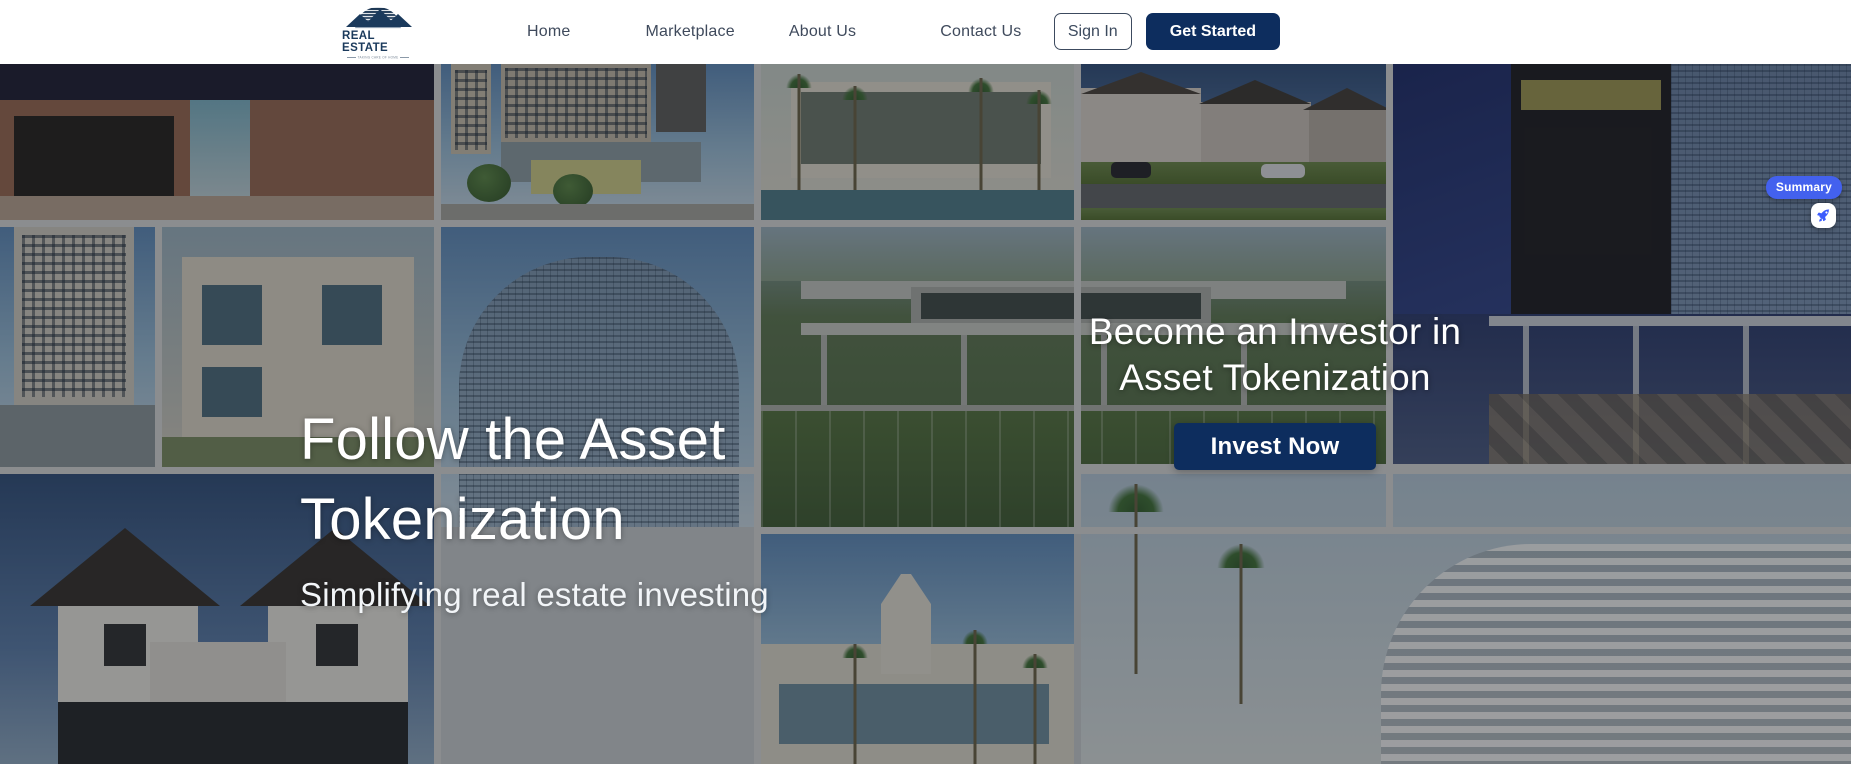 This screenshot has height=764, width=1851. I want to click on main-navigation: Home Marketplace About Us Contact Us, so click(774, 32).